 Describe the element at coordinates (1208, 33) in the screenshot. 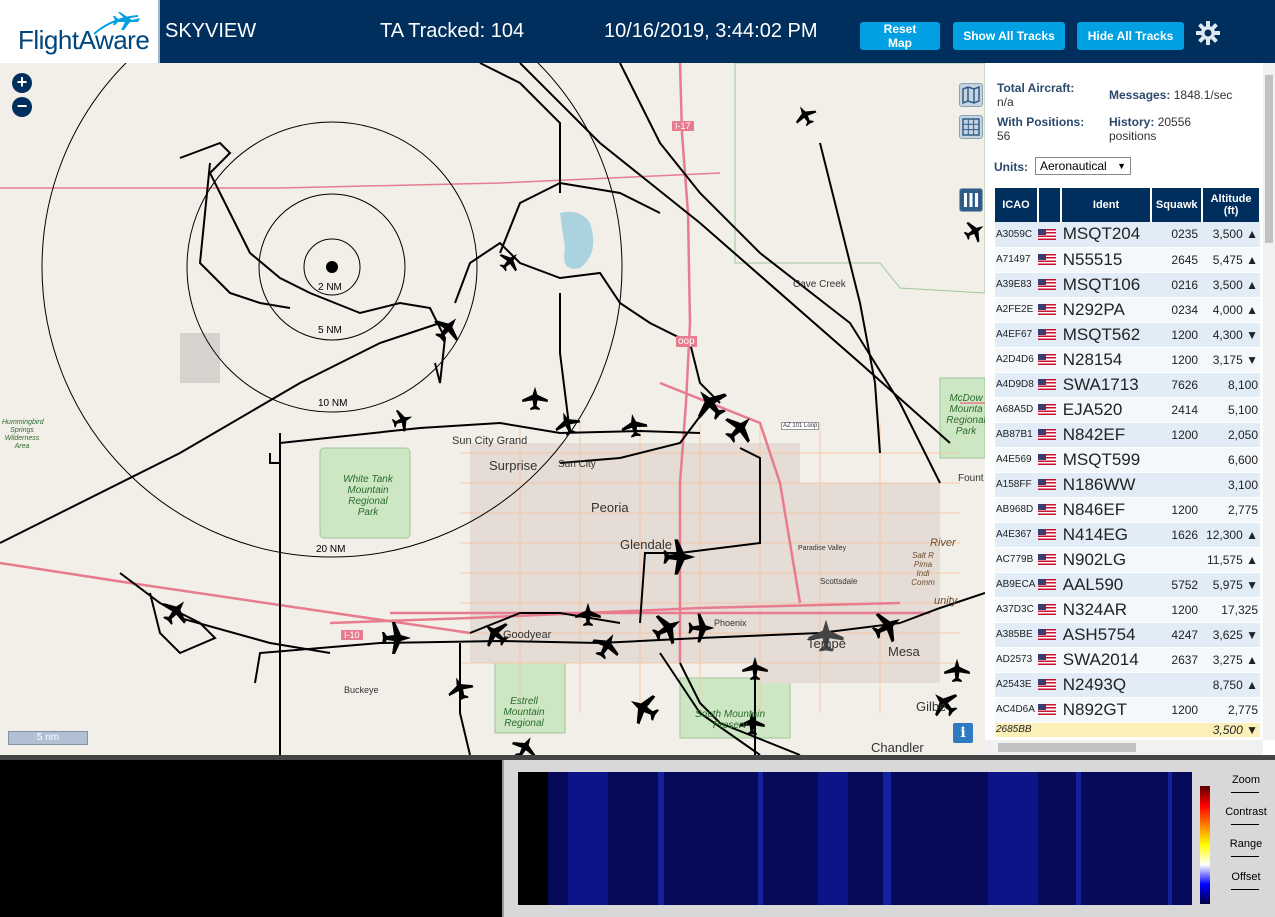

I see `gear-icon` at that location.